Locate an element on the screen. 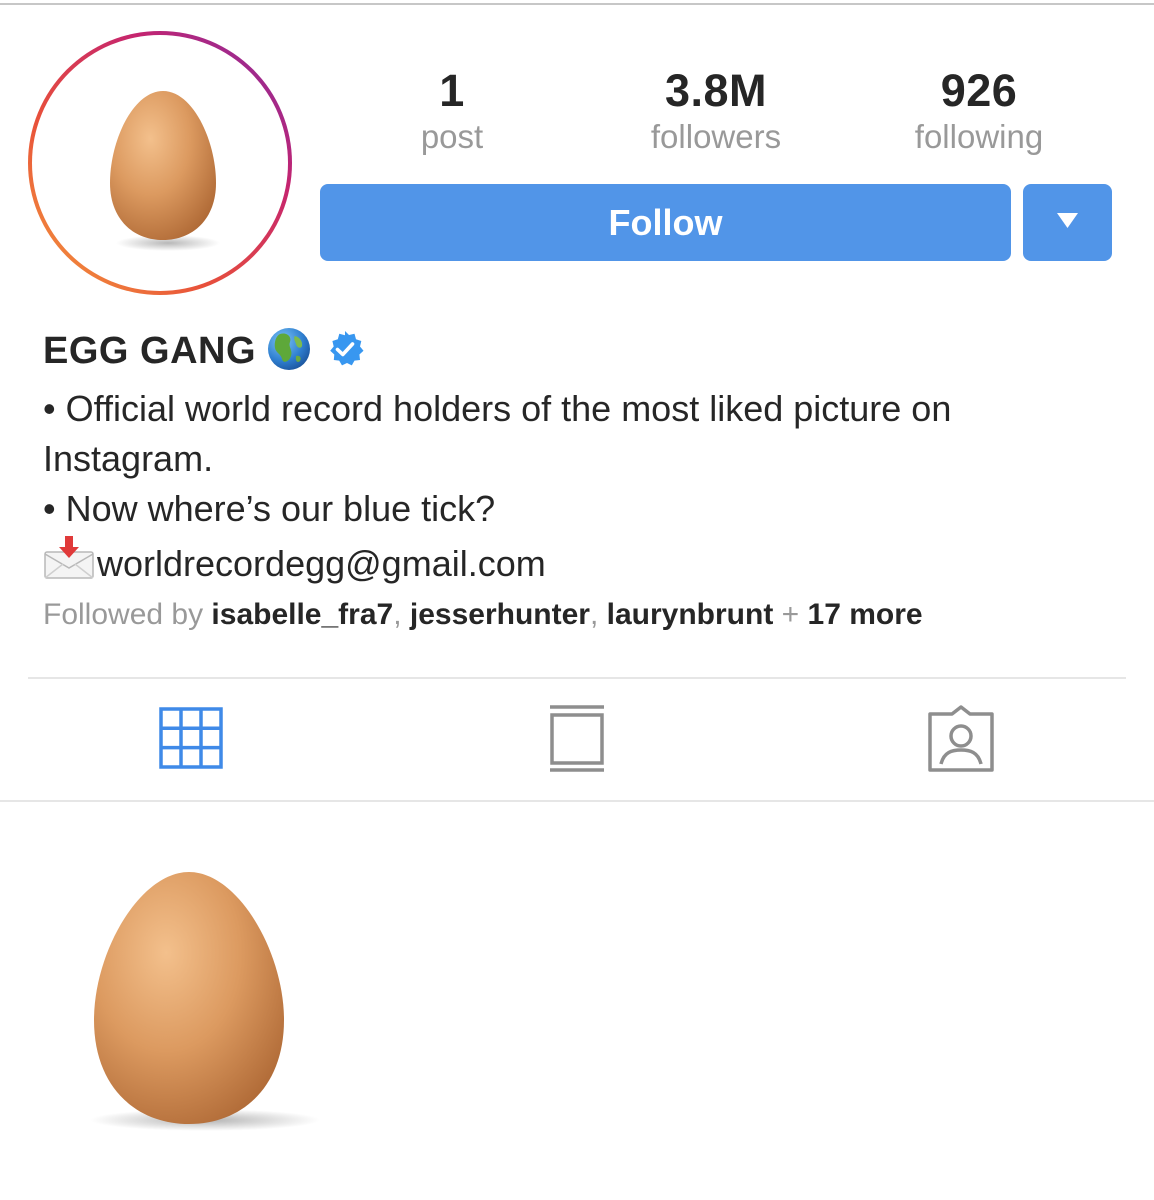 The height and width of the screenshot is (1200, 1154). followers-count-label: followers is located at coordinates (716, 136).